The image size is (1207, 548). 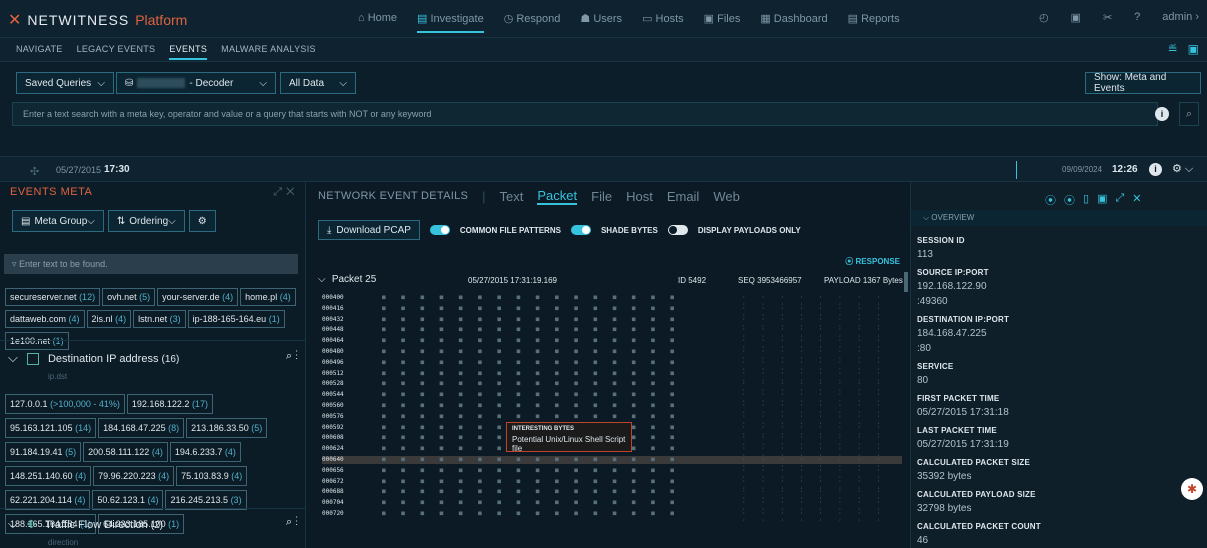 I want to click on nav-respond: ◷ Respond, so click(x=532, y=22).